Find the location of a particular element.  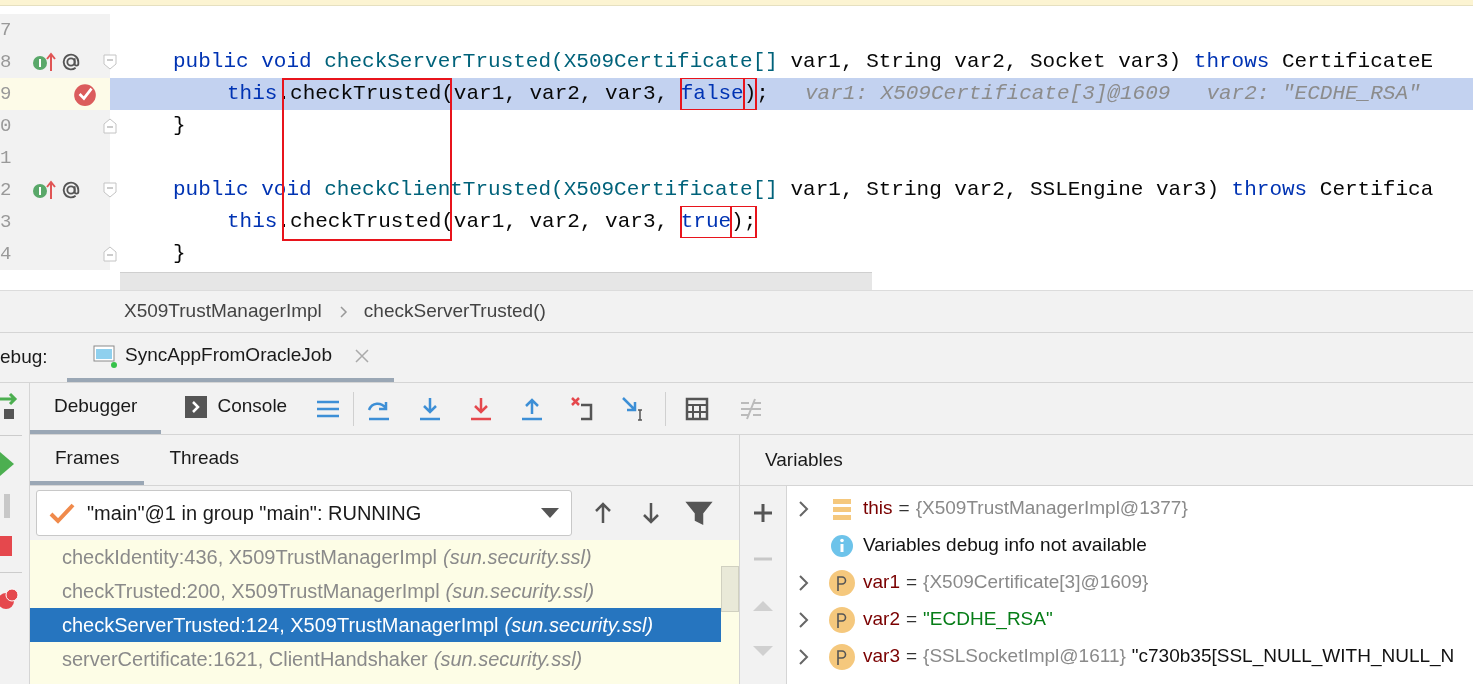

stop-icon is located at coordinates (7, 546).